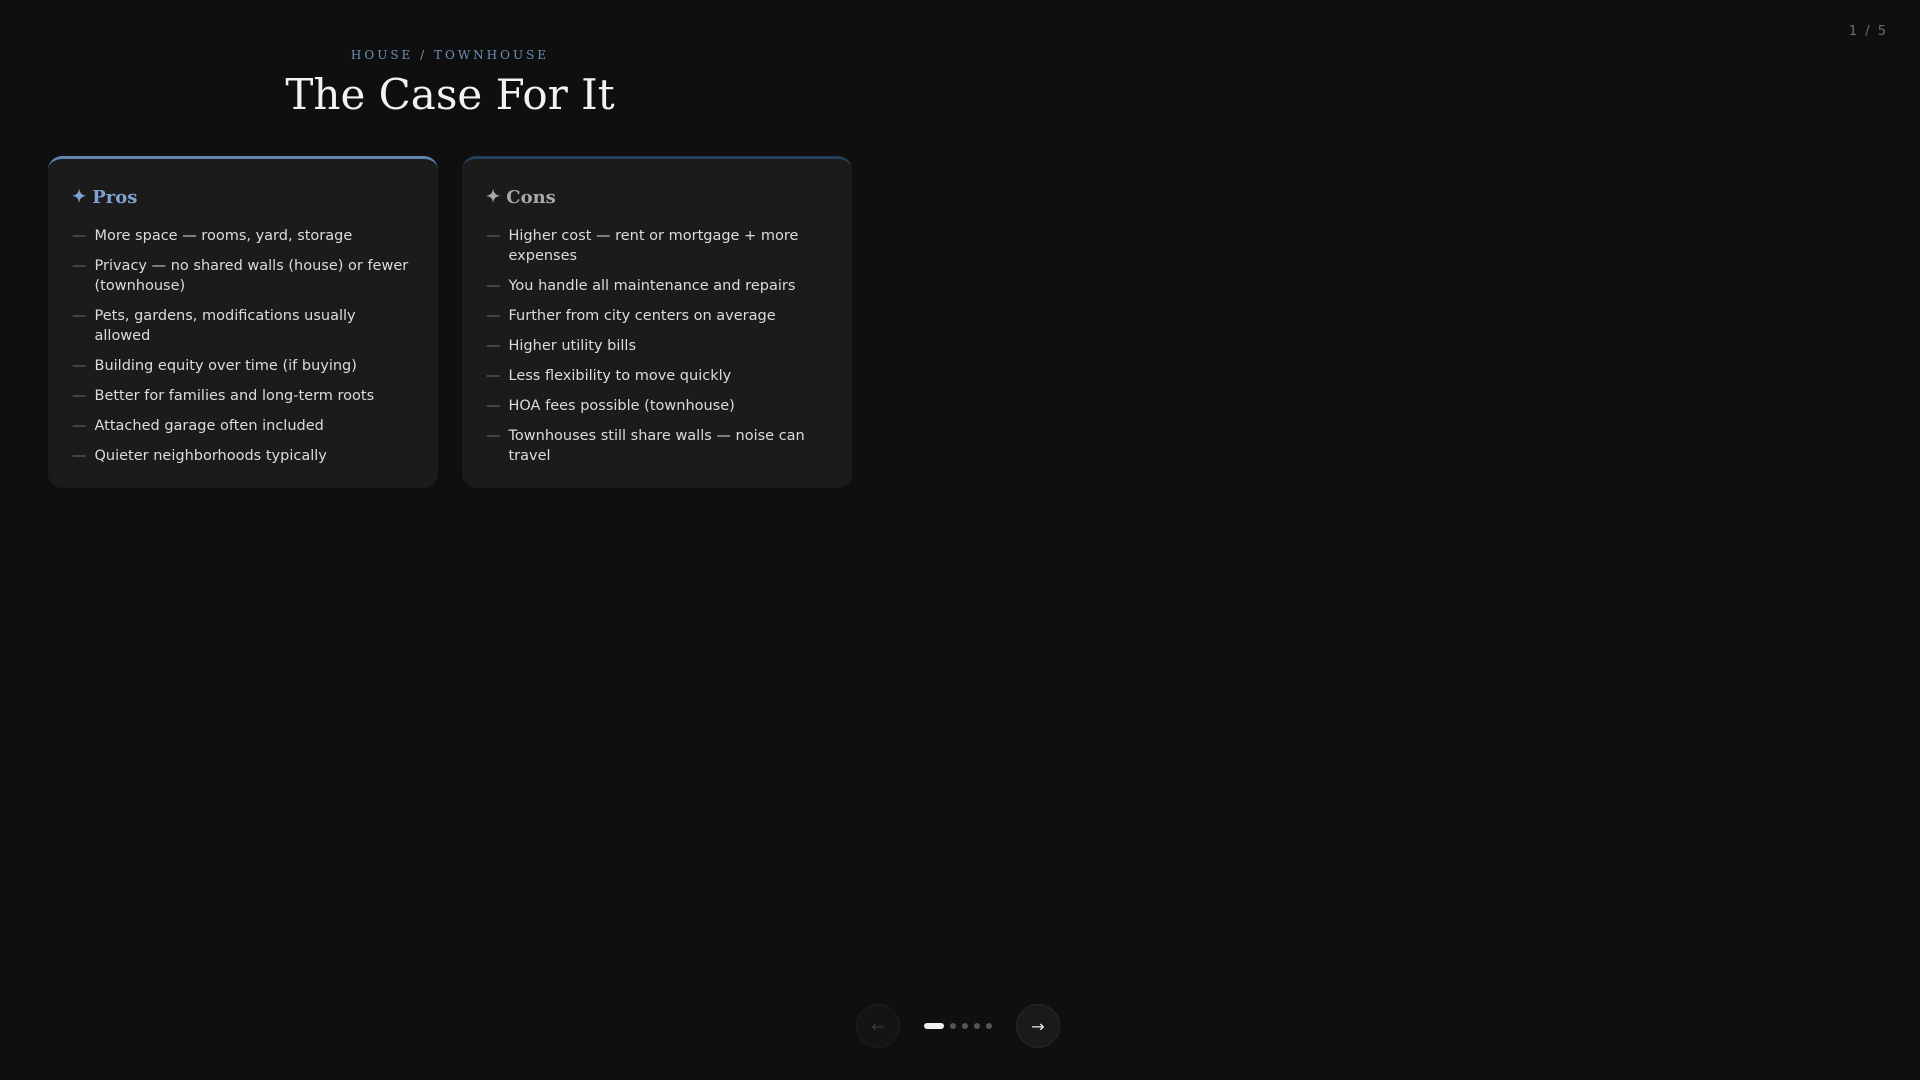 Image resolution: width=1920 pixels, height=1080 pixels. Describe the element at coordinates (223, 236) in the screenshot. I see `list-item-text: More space — rooms, yard, storage` at that location.